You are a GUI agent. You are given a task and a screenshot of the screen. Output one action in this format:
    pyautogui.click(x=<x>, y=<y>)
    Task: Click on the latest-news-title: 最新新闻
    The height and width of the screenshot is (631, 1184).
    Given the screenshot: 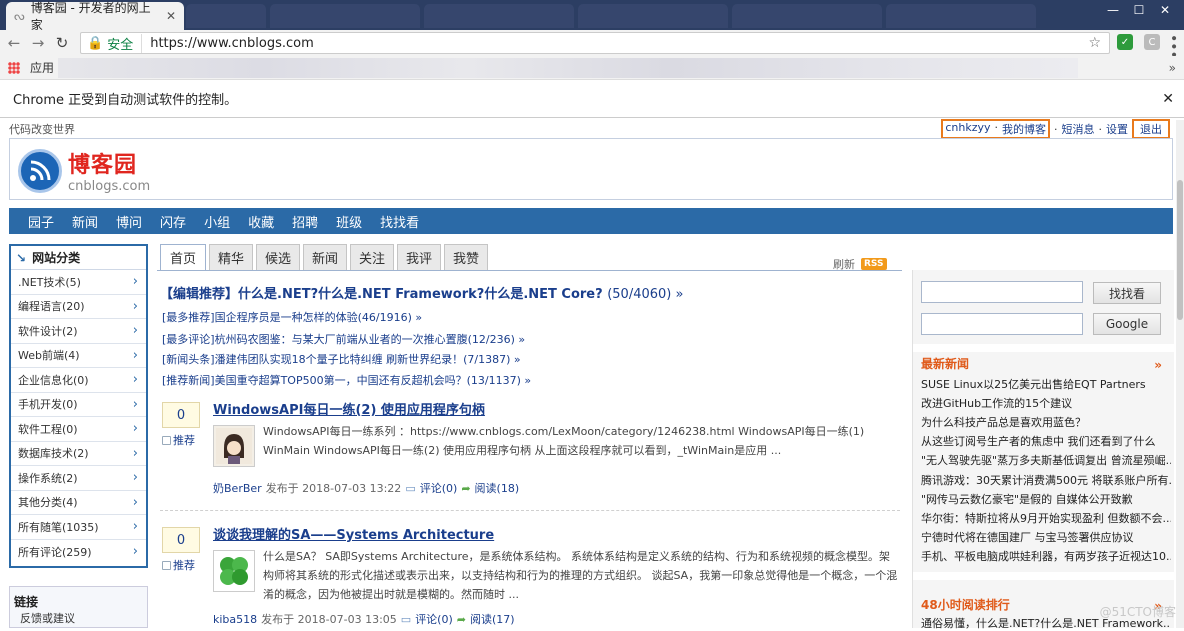 What is the action you would take?
    pyautogui.click(x=945, y=363)
    